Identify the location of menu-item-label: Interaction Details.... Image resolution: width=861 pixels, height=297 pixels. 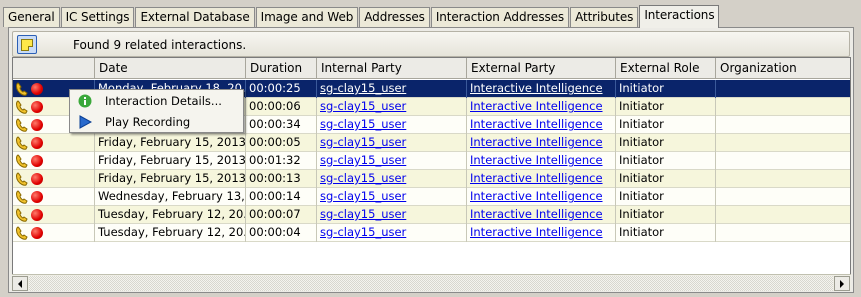
(163, 101).